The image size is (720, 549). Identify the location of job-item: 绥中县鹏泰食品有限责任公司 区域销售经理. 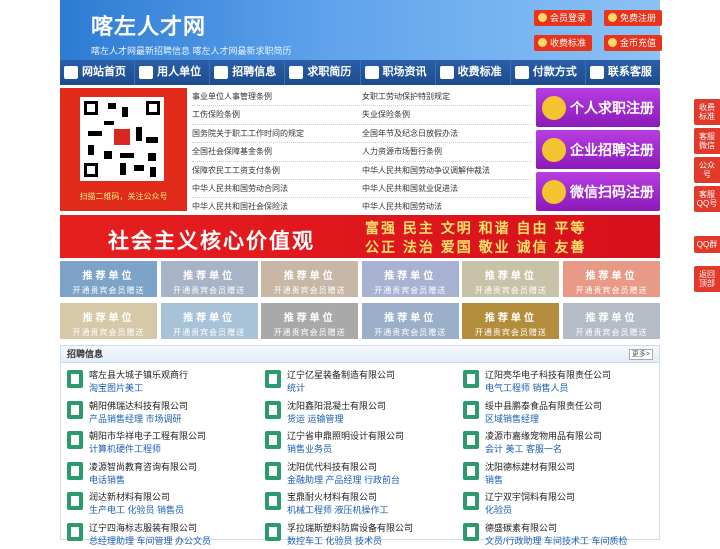
(554, 412).